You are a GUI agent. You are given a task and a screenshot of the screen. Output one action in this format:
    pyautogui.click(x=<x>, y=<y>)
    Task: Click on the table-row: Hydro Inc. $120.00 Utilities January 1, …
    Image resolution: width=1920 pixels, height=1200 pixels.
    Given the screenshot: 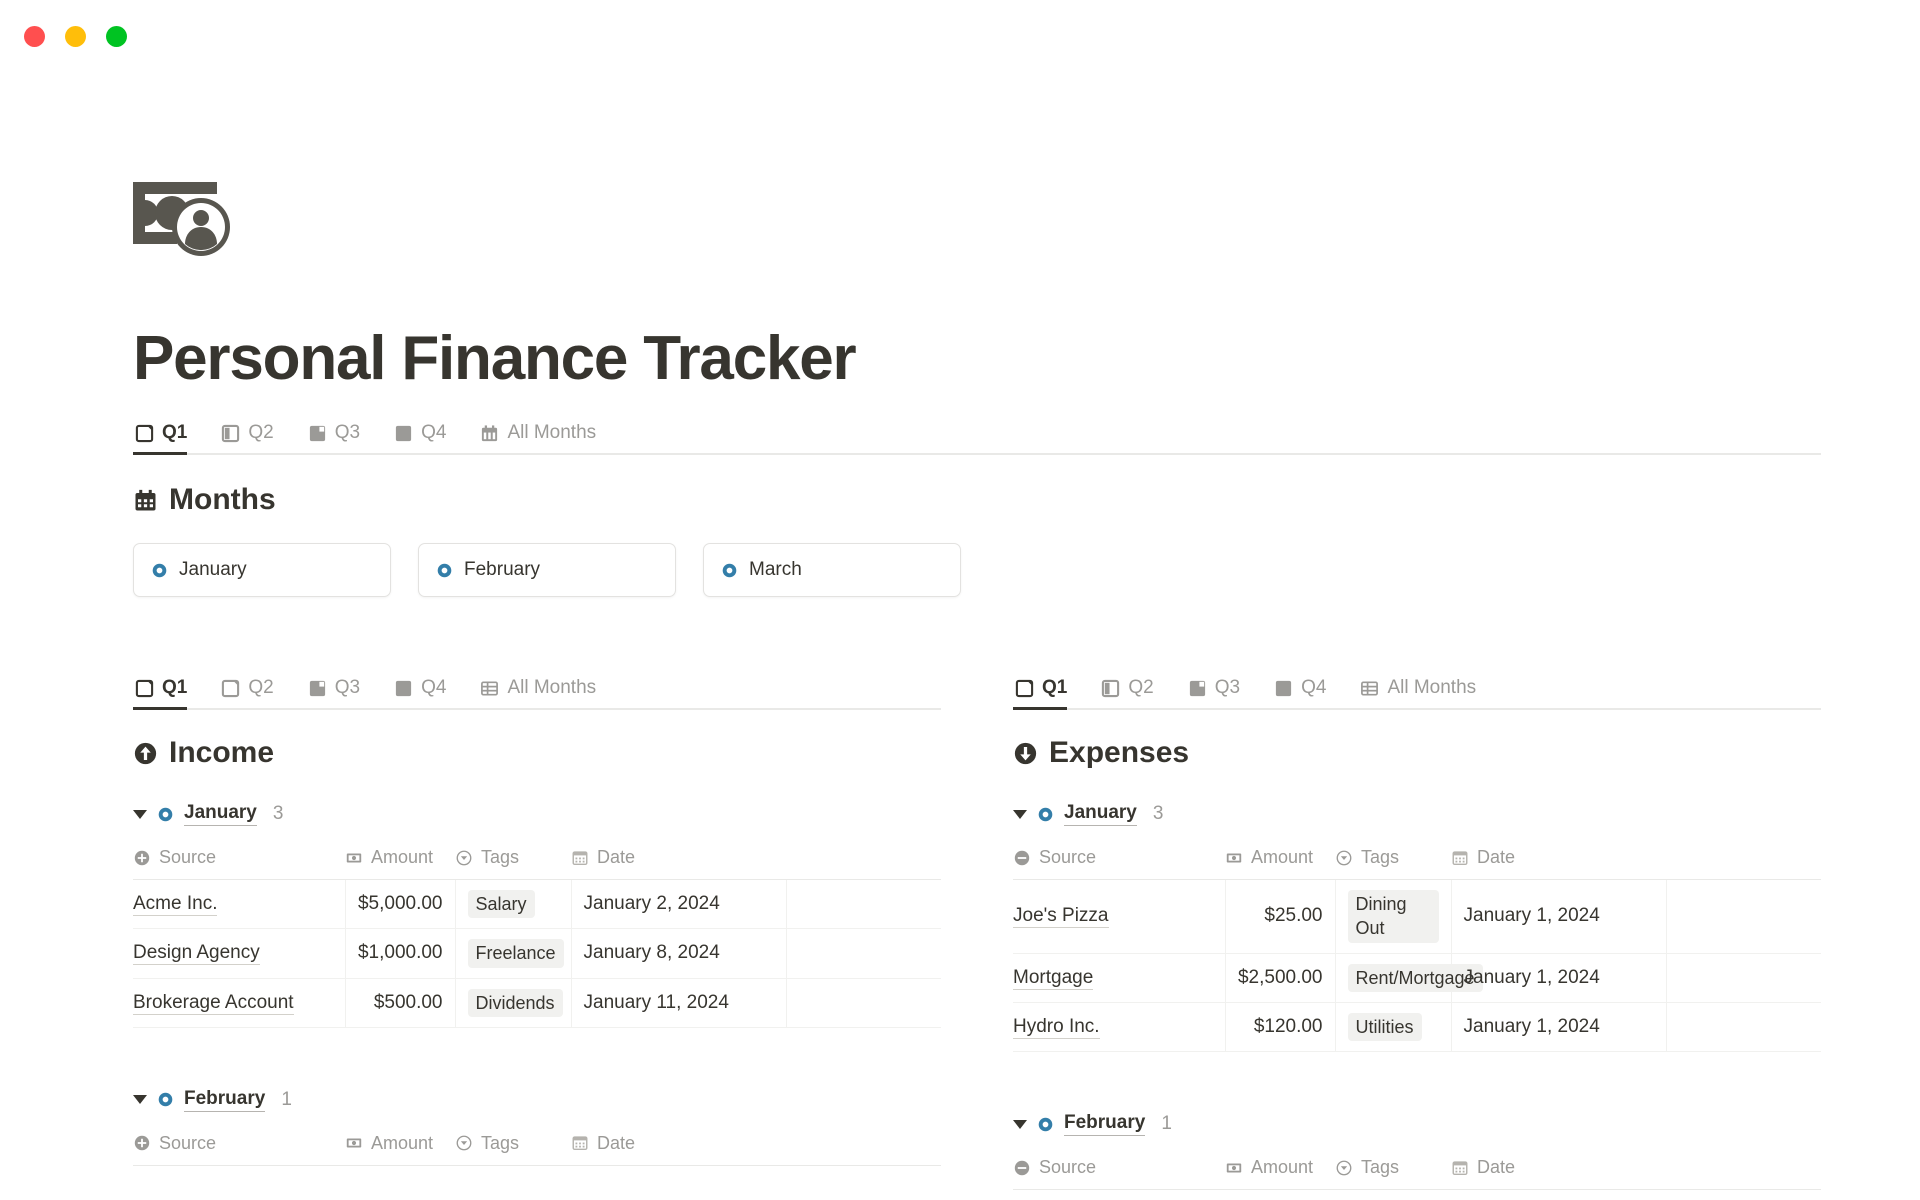 What is the action you would take?
    pyautogui.click(x=1417, y=1027)
    